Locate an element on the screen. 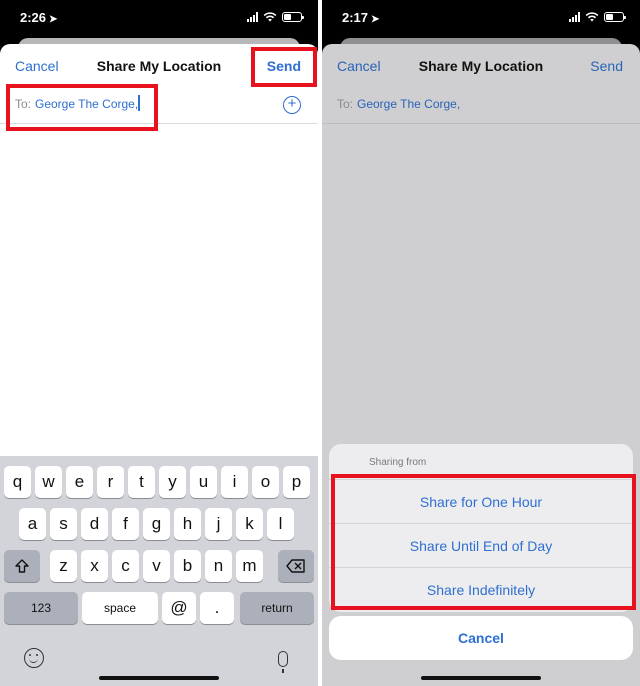 This screenshot has width=640, height=686. key-x: x is located at coordinates (94, 566).